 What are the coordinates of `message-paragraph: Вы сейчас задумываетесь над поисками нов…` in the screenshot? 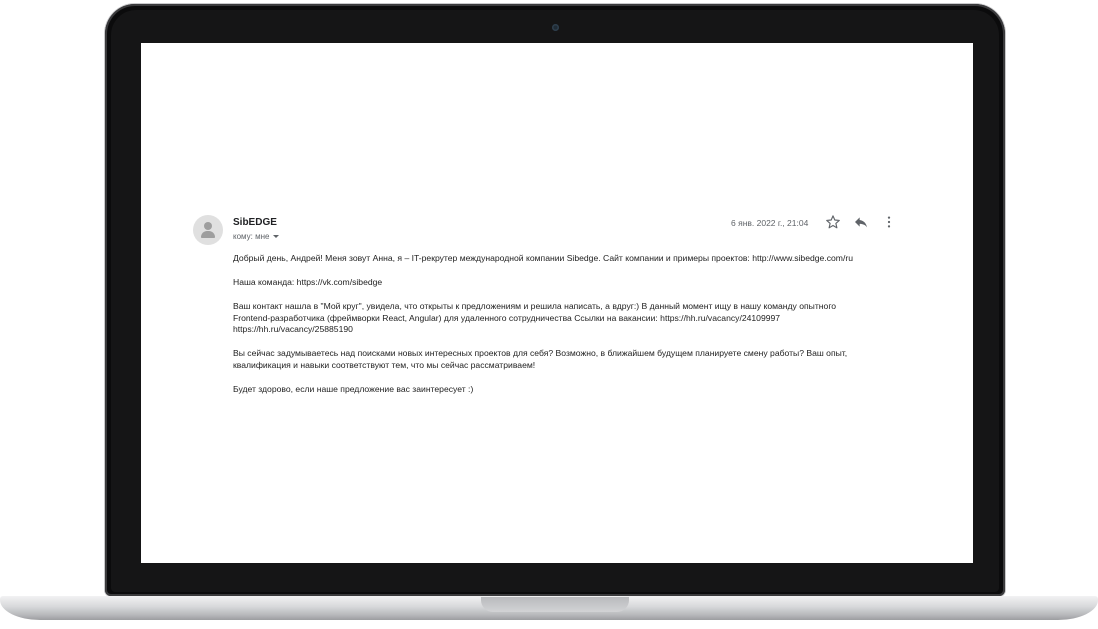 It's located at (540, 359).